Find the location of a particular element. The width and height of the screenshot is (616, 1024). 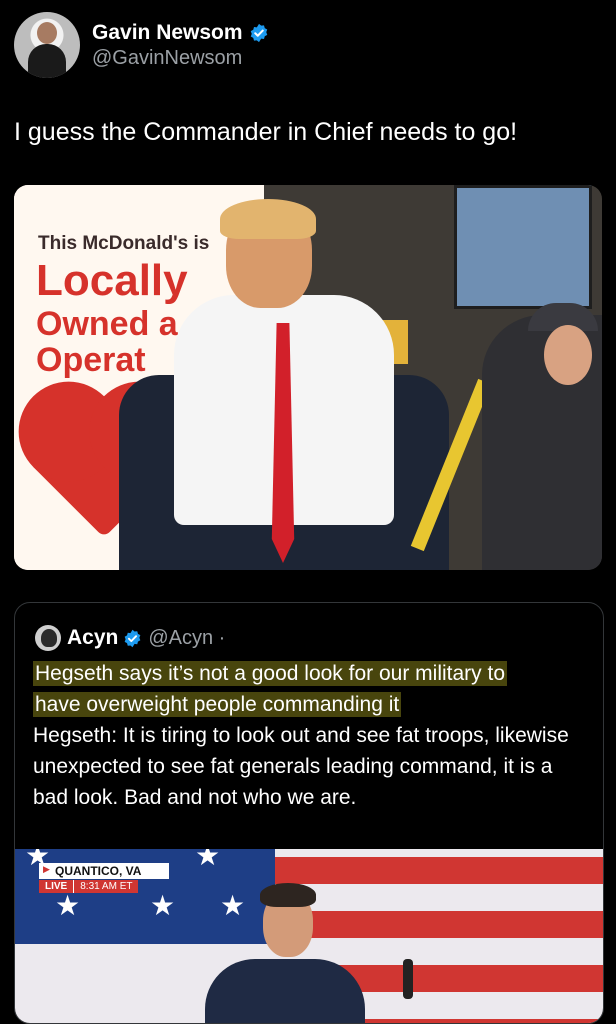

wall-screen is located at coordinates (523, 247).